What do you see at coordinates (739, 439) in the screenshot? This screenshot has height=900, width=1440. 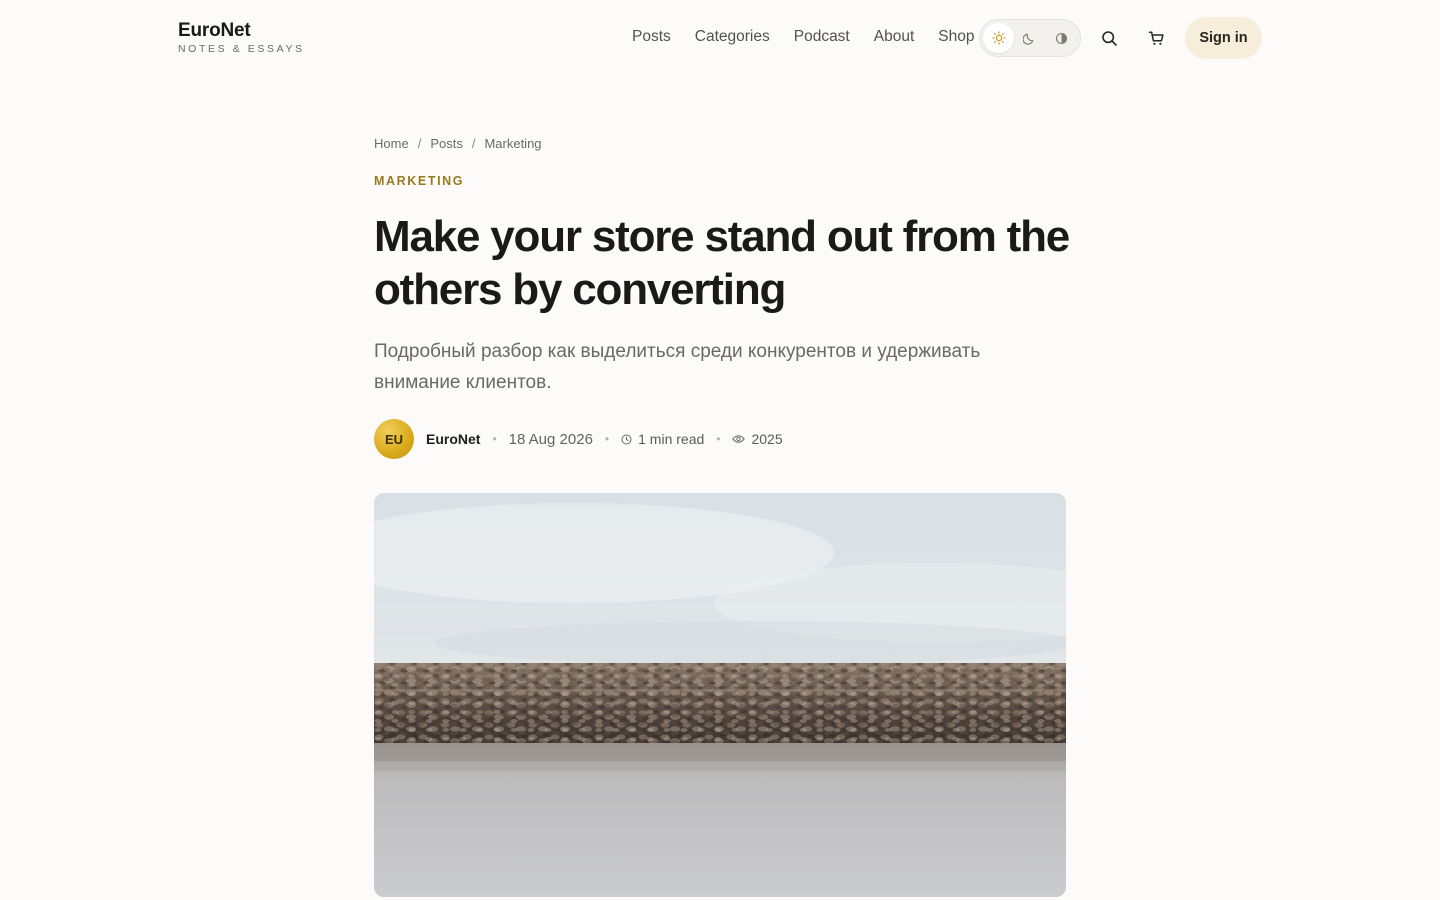 I see `eye-icon` at bounding box center [739, 439].